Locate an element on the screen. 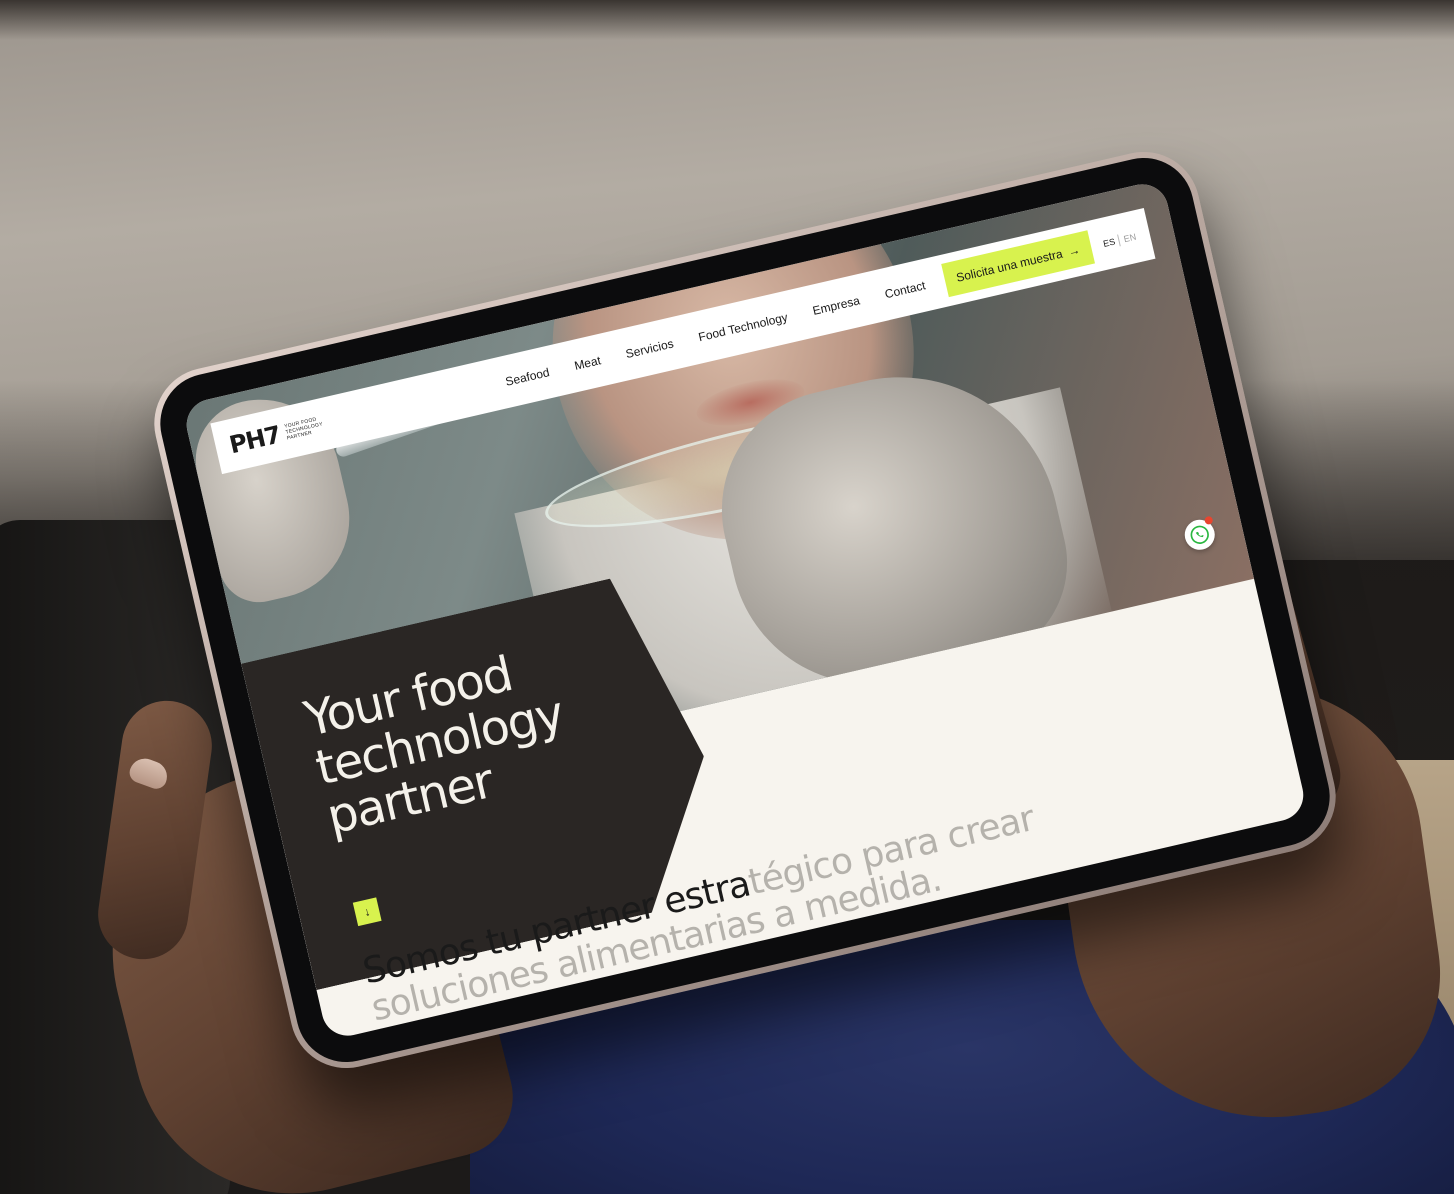 The image size is (1454, 1194). ph7-logo: PH7 YOUR FOOD TECHNOLOGY PARTNER is located at coordinates (276, 435).